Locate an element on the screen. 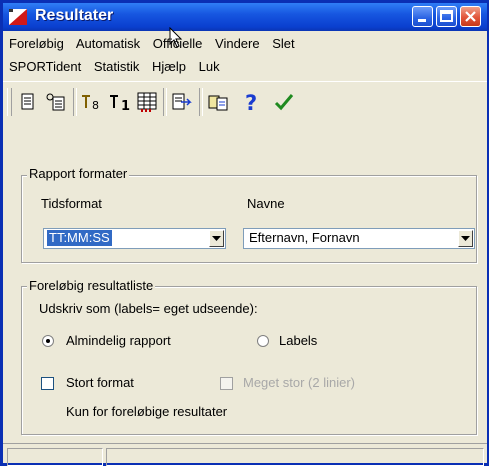 The image size is (489, 467). status-bar is located at coordinates (245, 455).